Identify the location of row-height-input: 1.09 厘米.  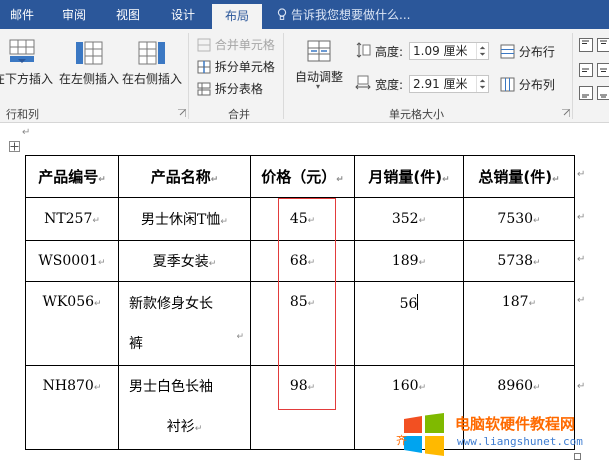
(449, 51).